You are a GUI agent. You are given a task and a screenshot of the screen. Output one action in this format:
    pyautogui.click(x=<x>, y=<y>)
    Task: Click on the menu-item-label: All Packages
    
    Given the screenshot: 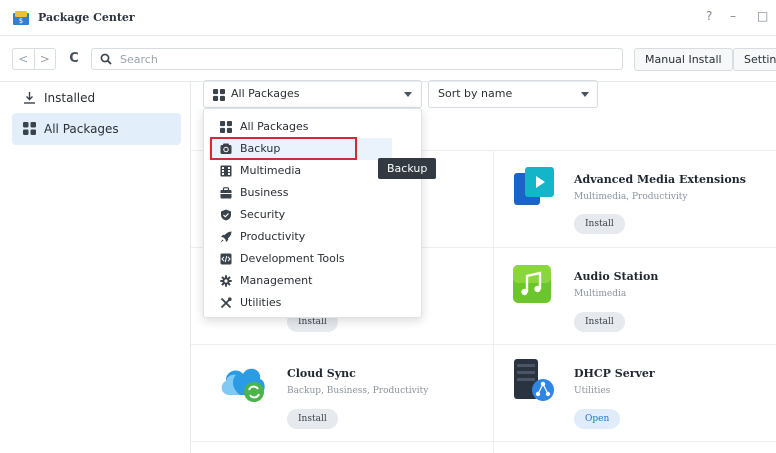 What is the action you would take?
    pyautogui.click(x=274, y=126)
    